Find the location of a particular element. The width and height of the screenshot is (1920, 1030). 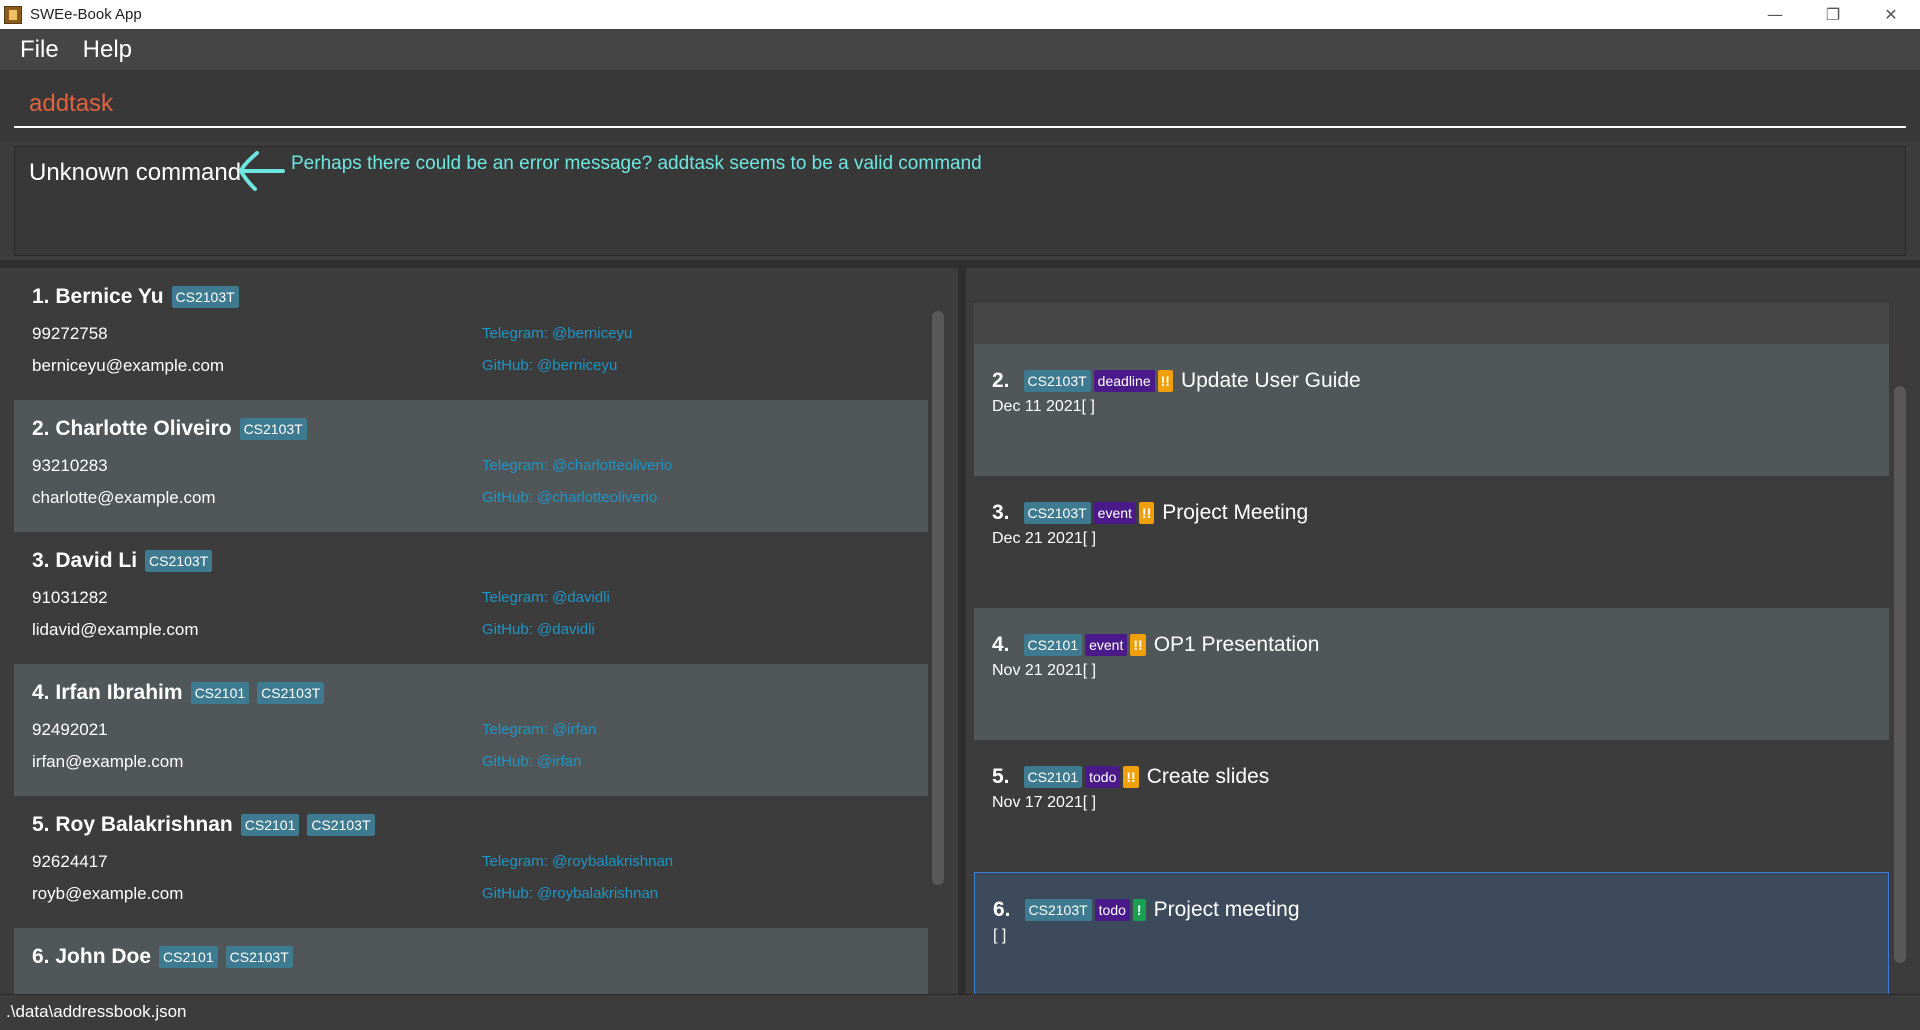

person-github: GitHub: @irfan is located at coordinates (531, 761).